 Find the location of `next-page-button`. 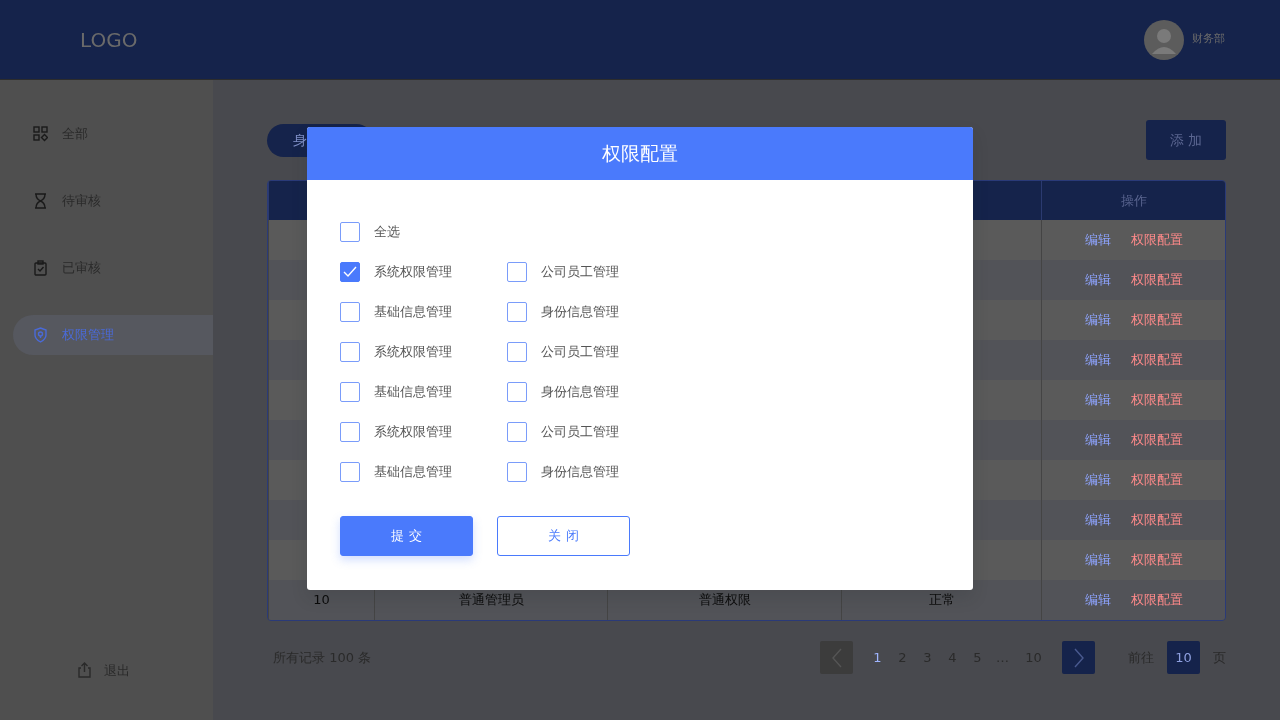

next-page-button is located at coordinates (1078, 657).